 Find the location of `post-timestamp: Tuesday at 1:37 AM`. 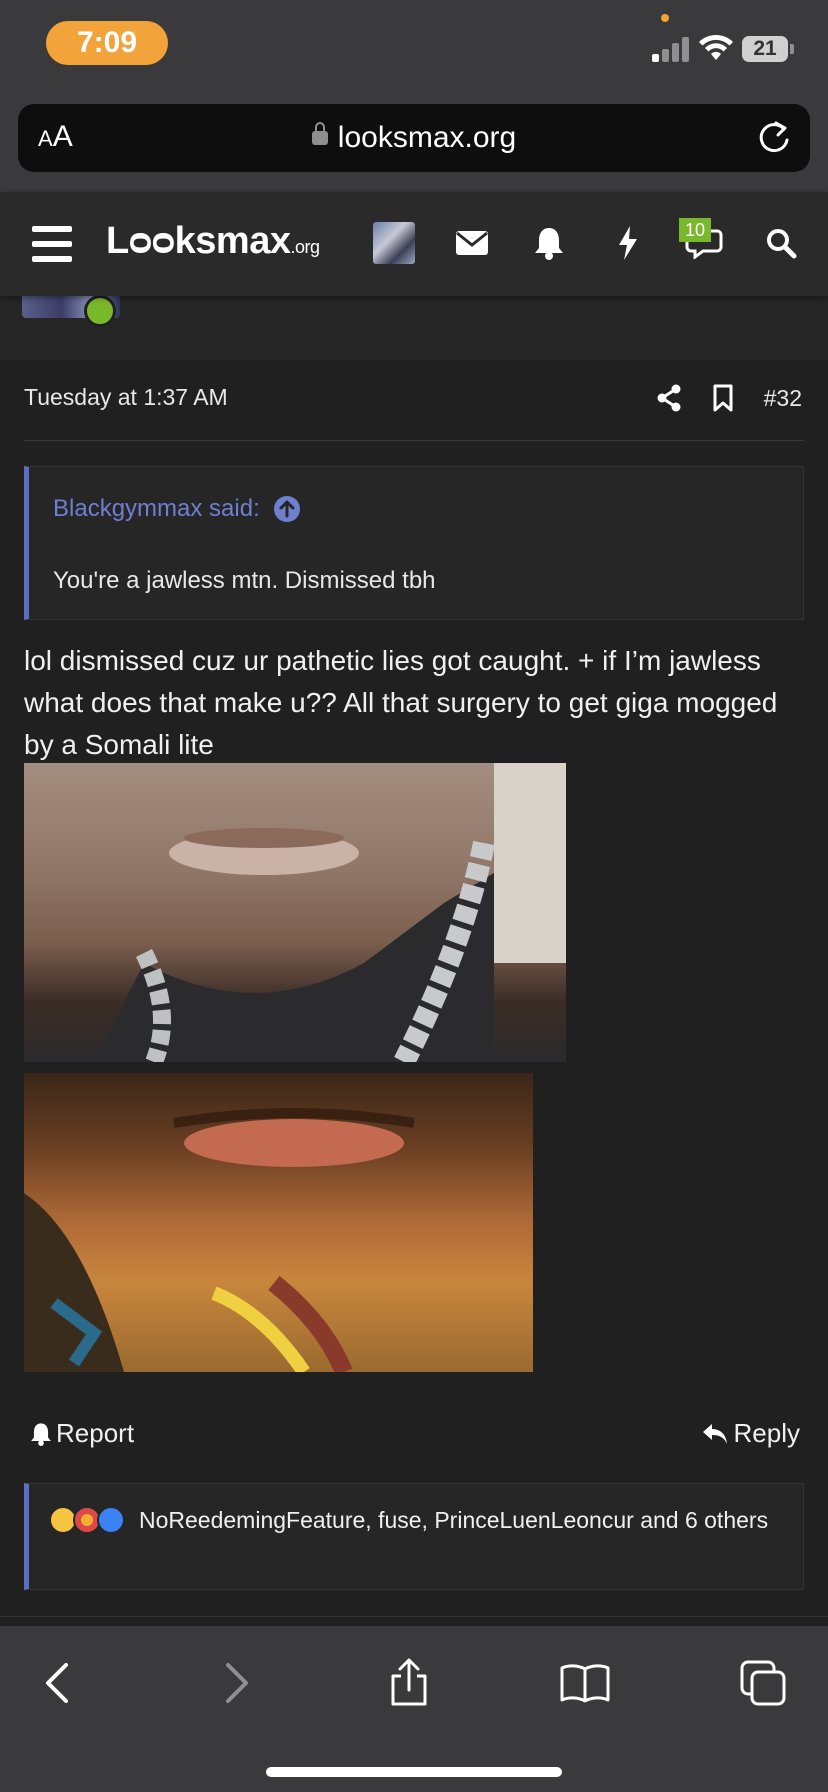

post-timestamp: Tuesday at 1:37 AM is located at coordinates (126, 397).